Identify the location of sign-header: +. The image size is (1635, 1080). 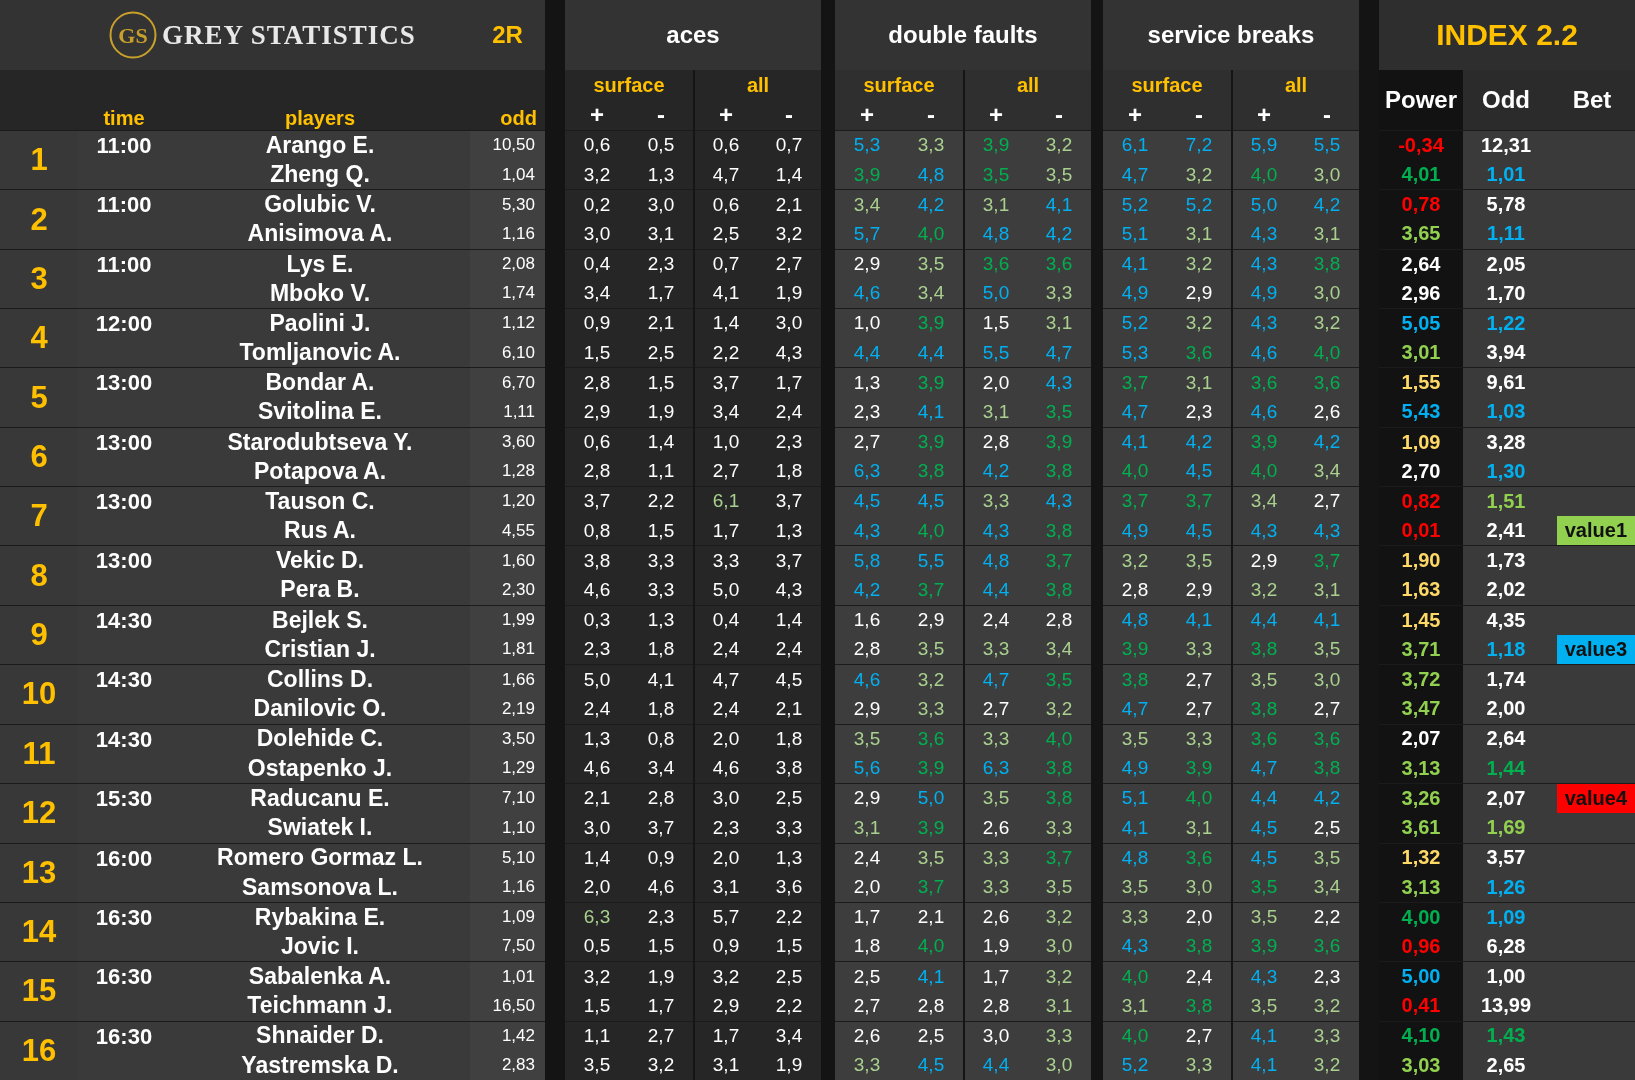
(867, 115).